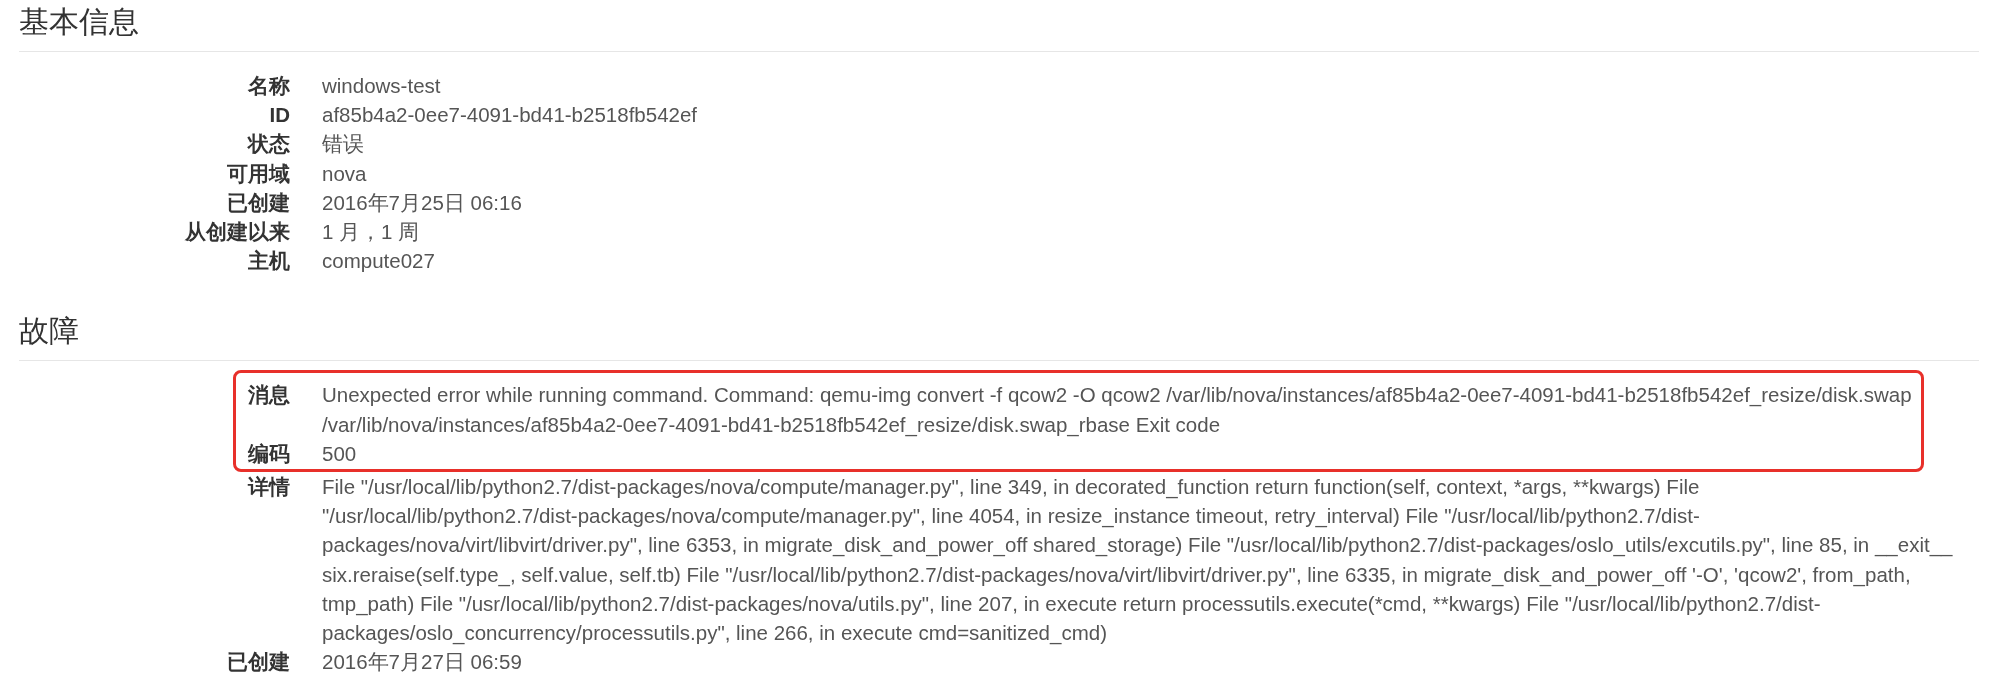 The width and height of the screenshot is (1998, 685). I want to click on field-value: compute027, so click(379, 261).